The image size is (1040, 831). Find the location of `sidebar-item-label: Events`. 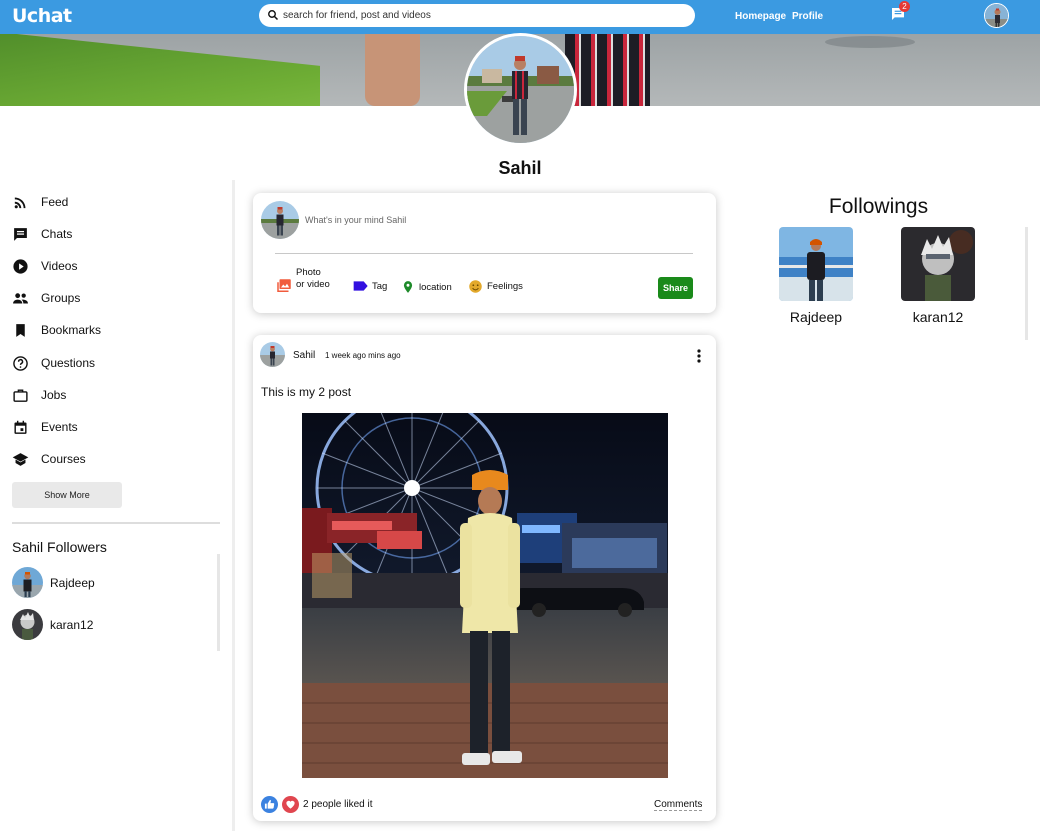

sidebar-item-label: Events is located at coordinates (59, 427).